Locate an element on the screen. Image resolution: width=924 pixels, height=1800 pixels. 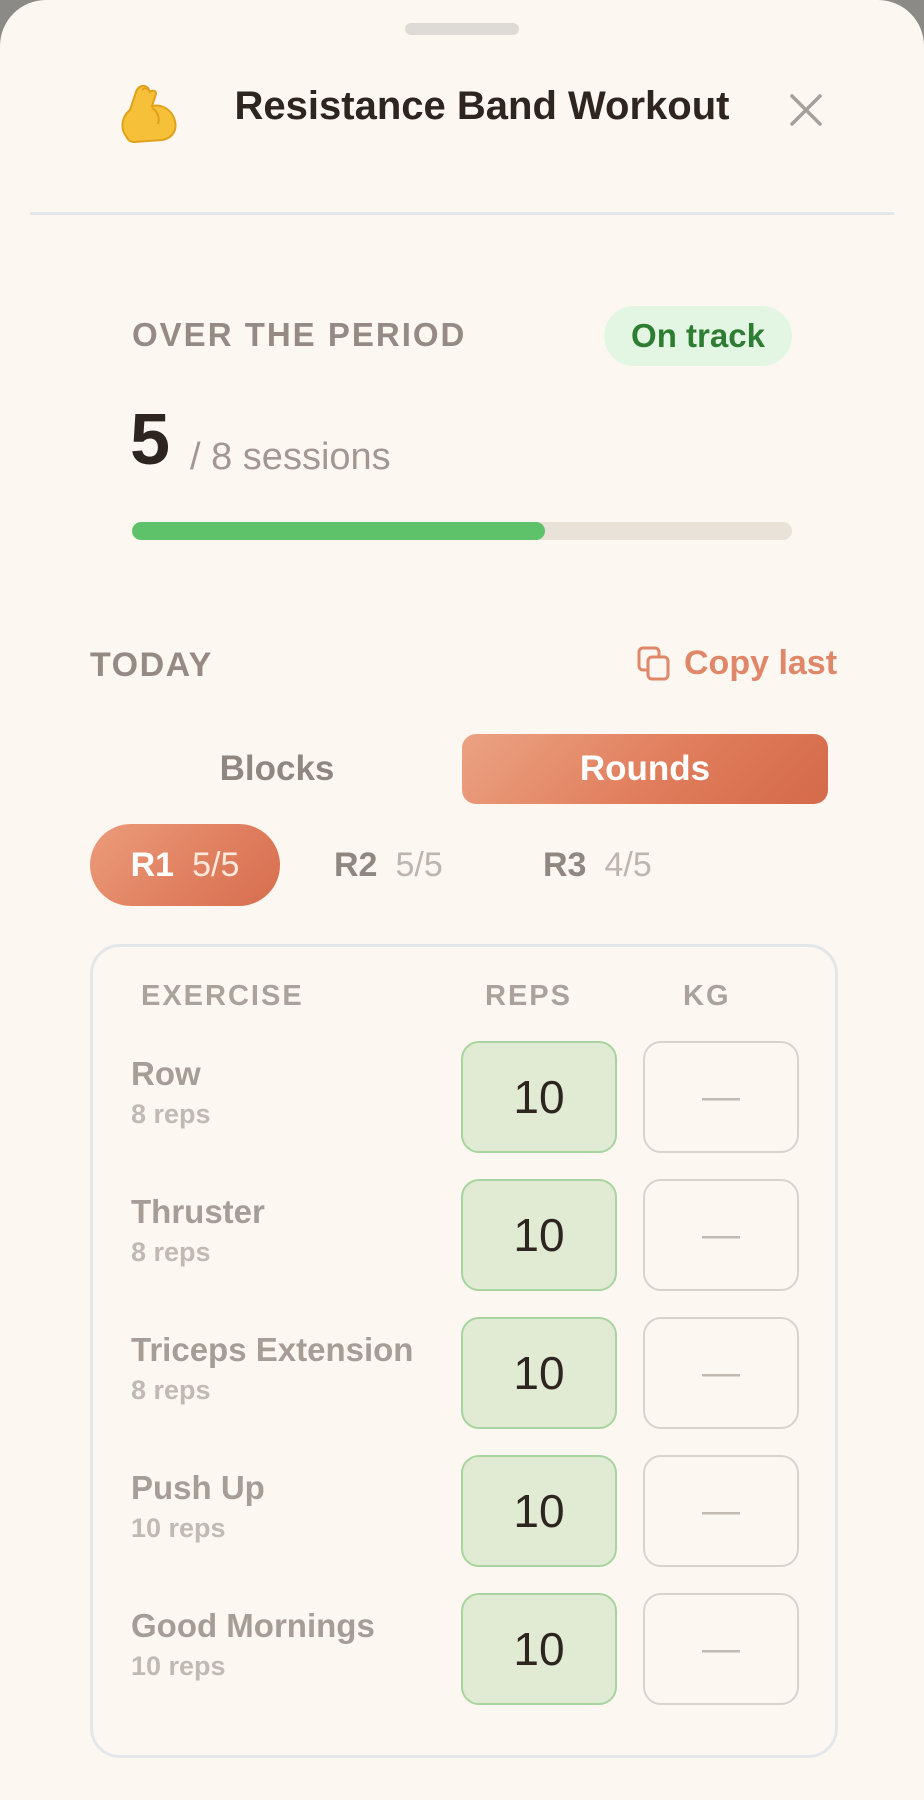
close-icon is located at coordinates (806, 110).